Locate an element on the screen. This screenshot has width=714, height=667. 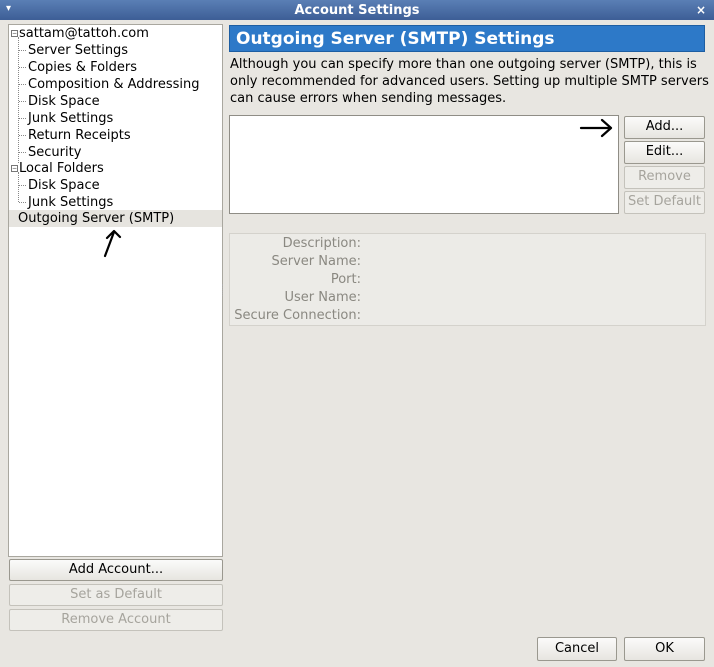
detail-description-label: Description: is located at coordinates (321, 243).